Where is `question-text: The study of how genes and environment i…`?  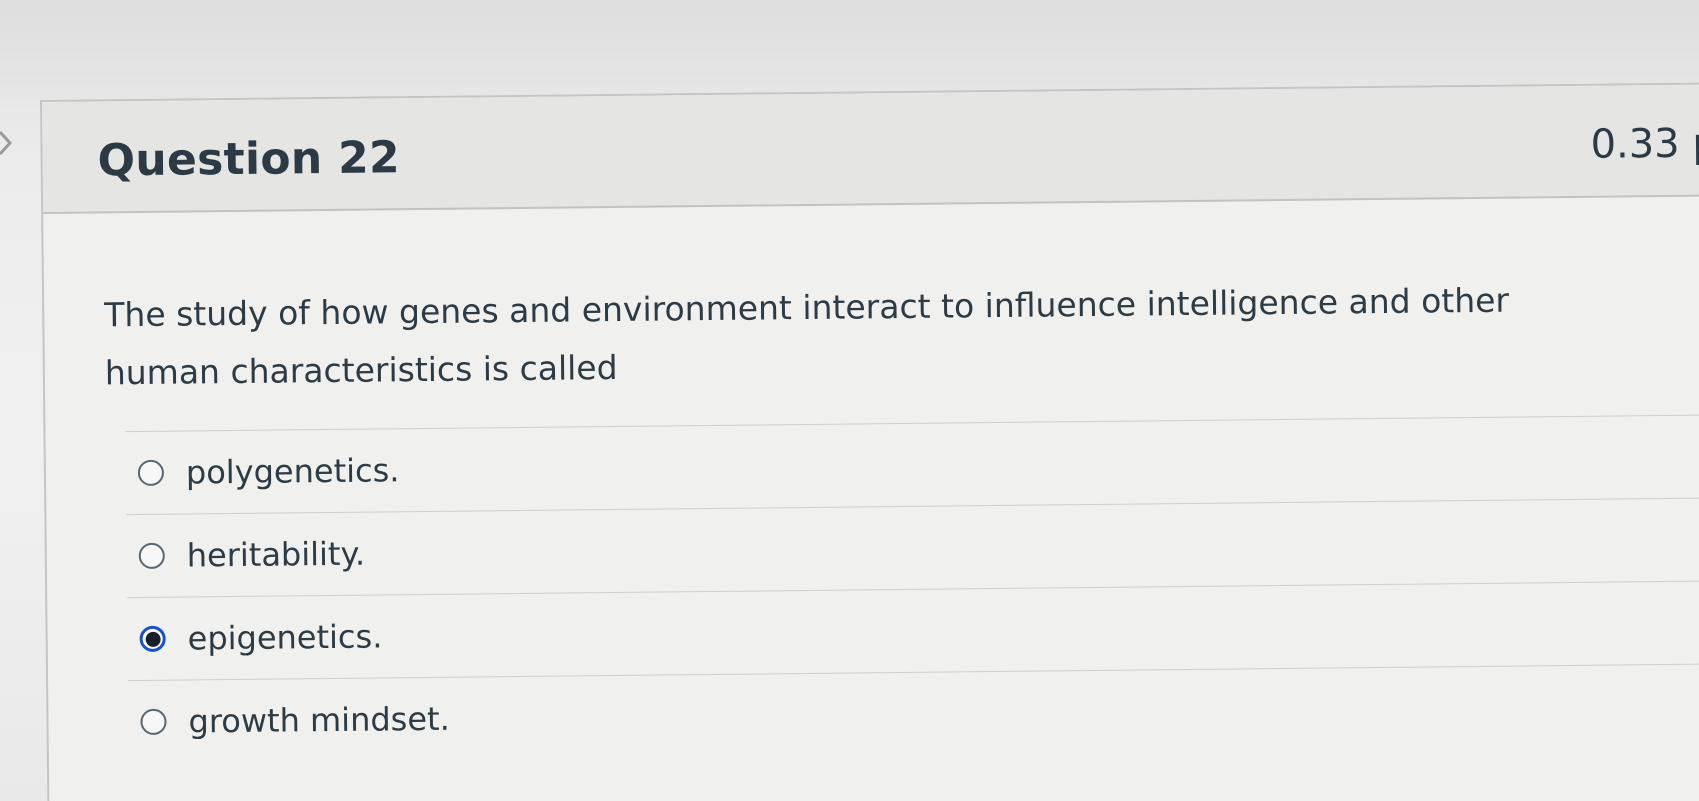
question-text: The study of how genes and environment i… is located at coordinates (807, 336).